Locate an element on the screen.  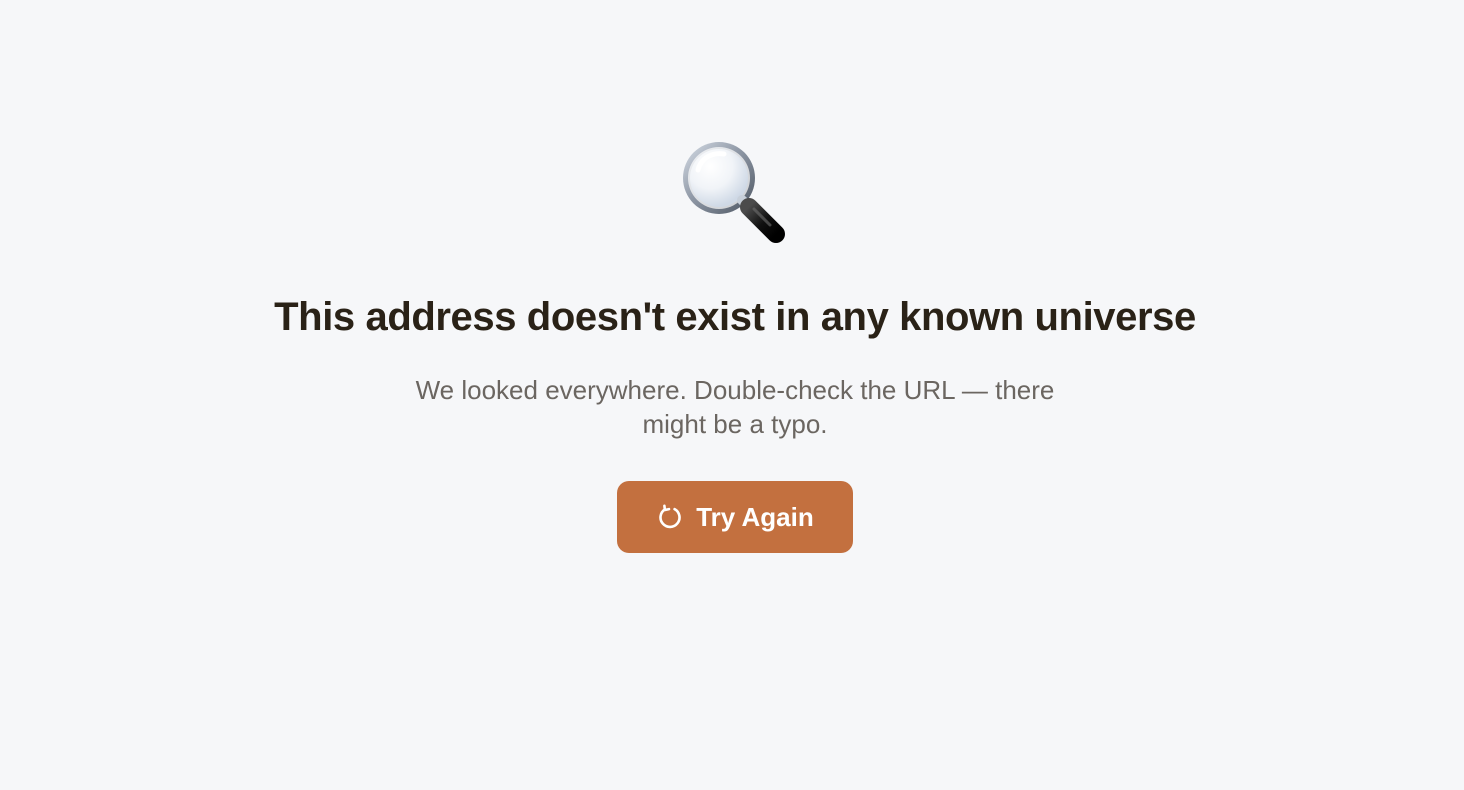
try-again-button: Try Again is located at coordinates (735, 517).